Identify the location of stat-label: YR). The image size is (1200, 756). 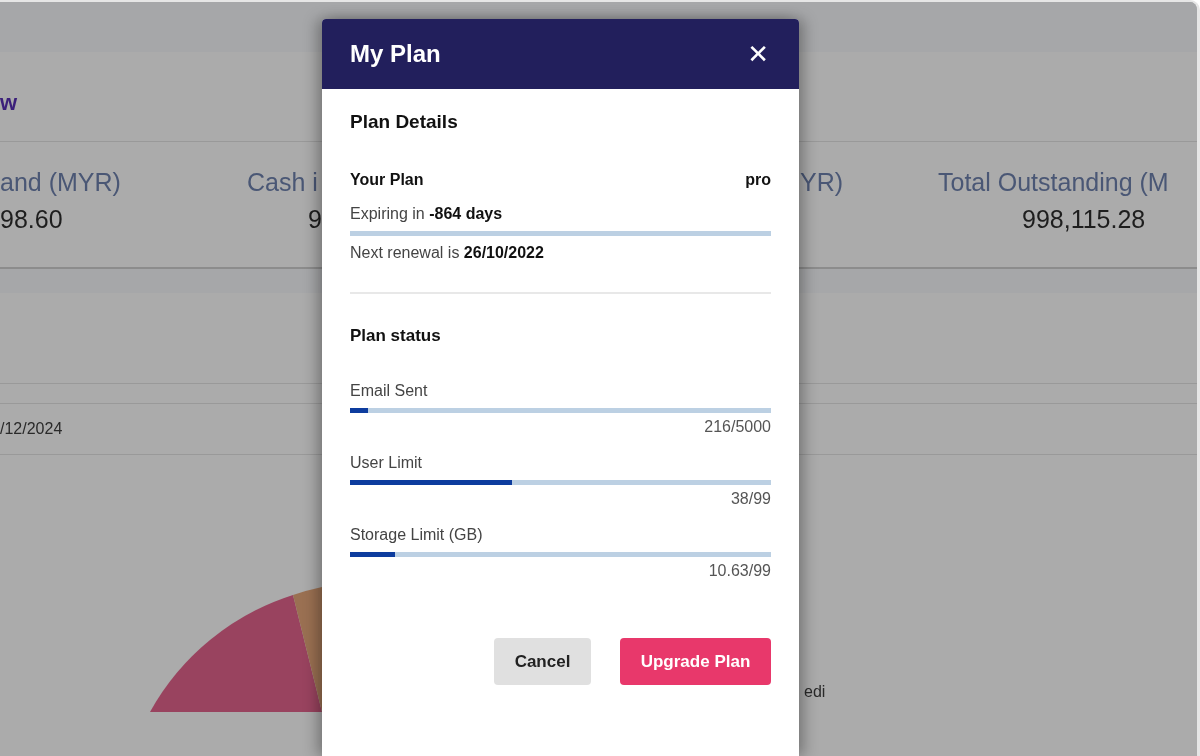
(822, 182).